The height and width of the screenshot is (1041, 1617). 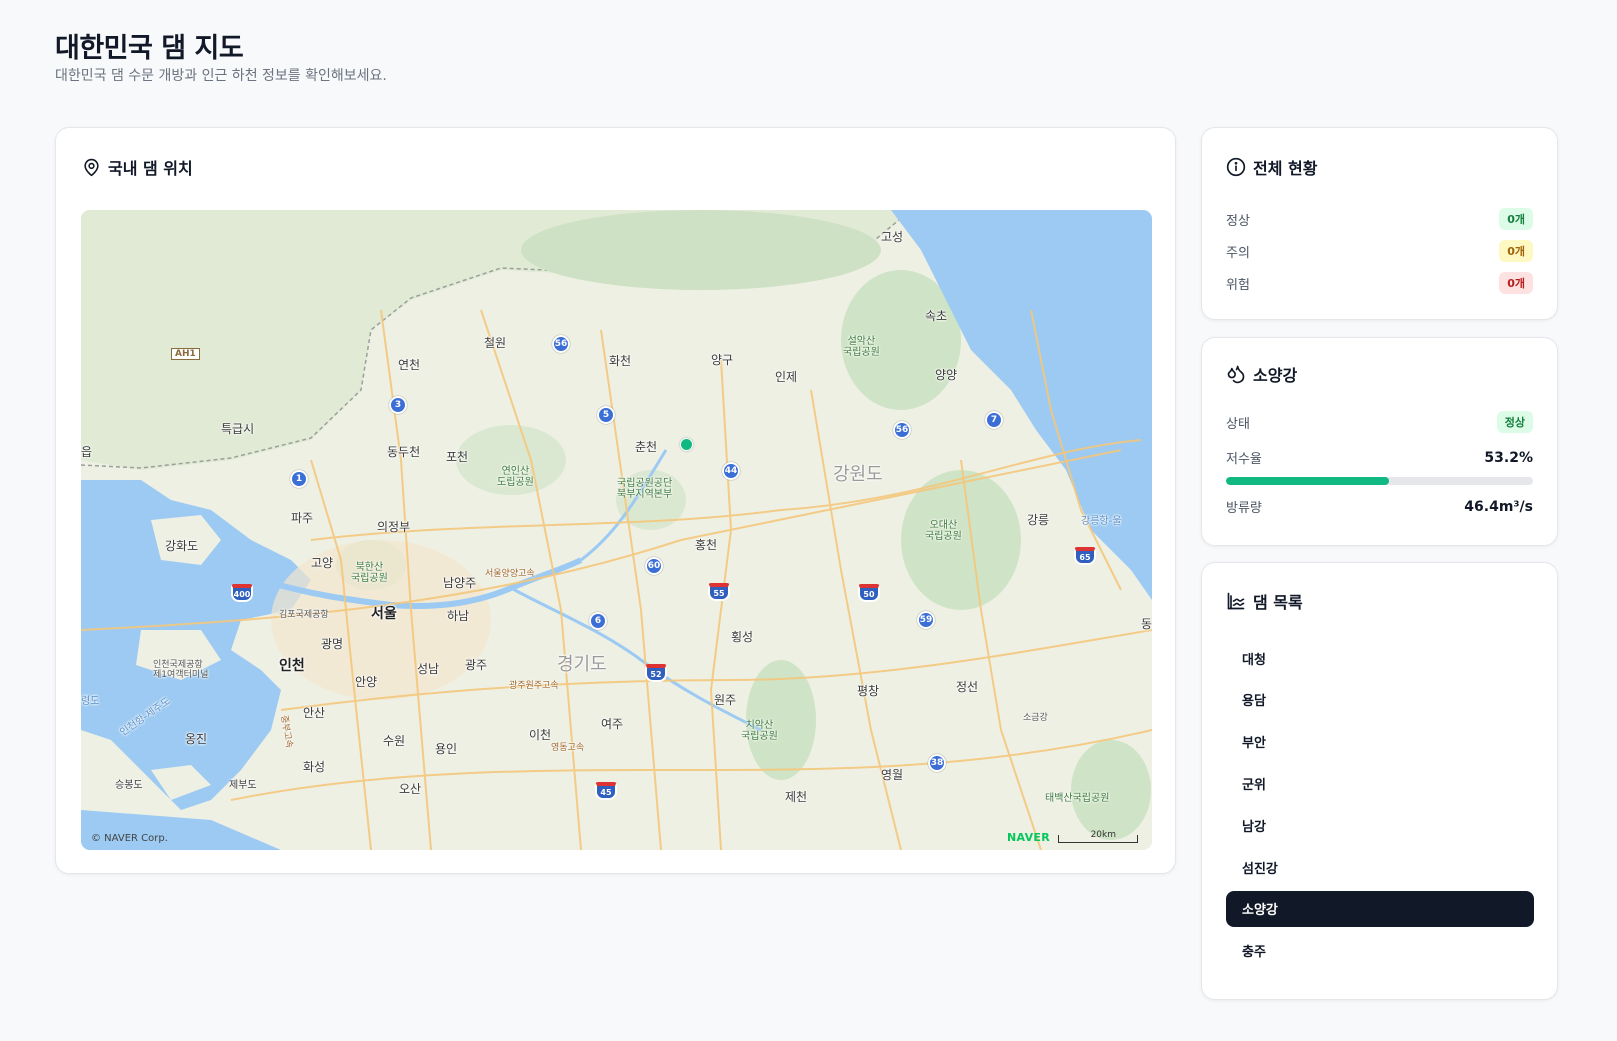 I want to click on dam-list-card: 댐 목록 대청용담부안군위남강섬진강소양강충주, so click(x=1379, y=781).